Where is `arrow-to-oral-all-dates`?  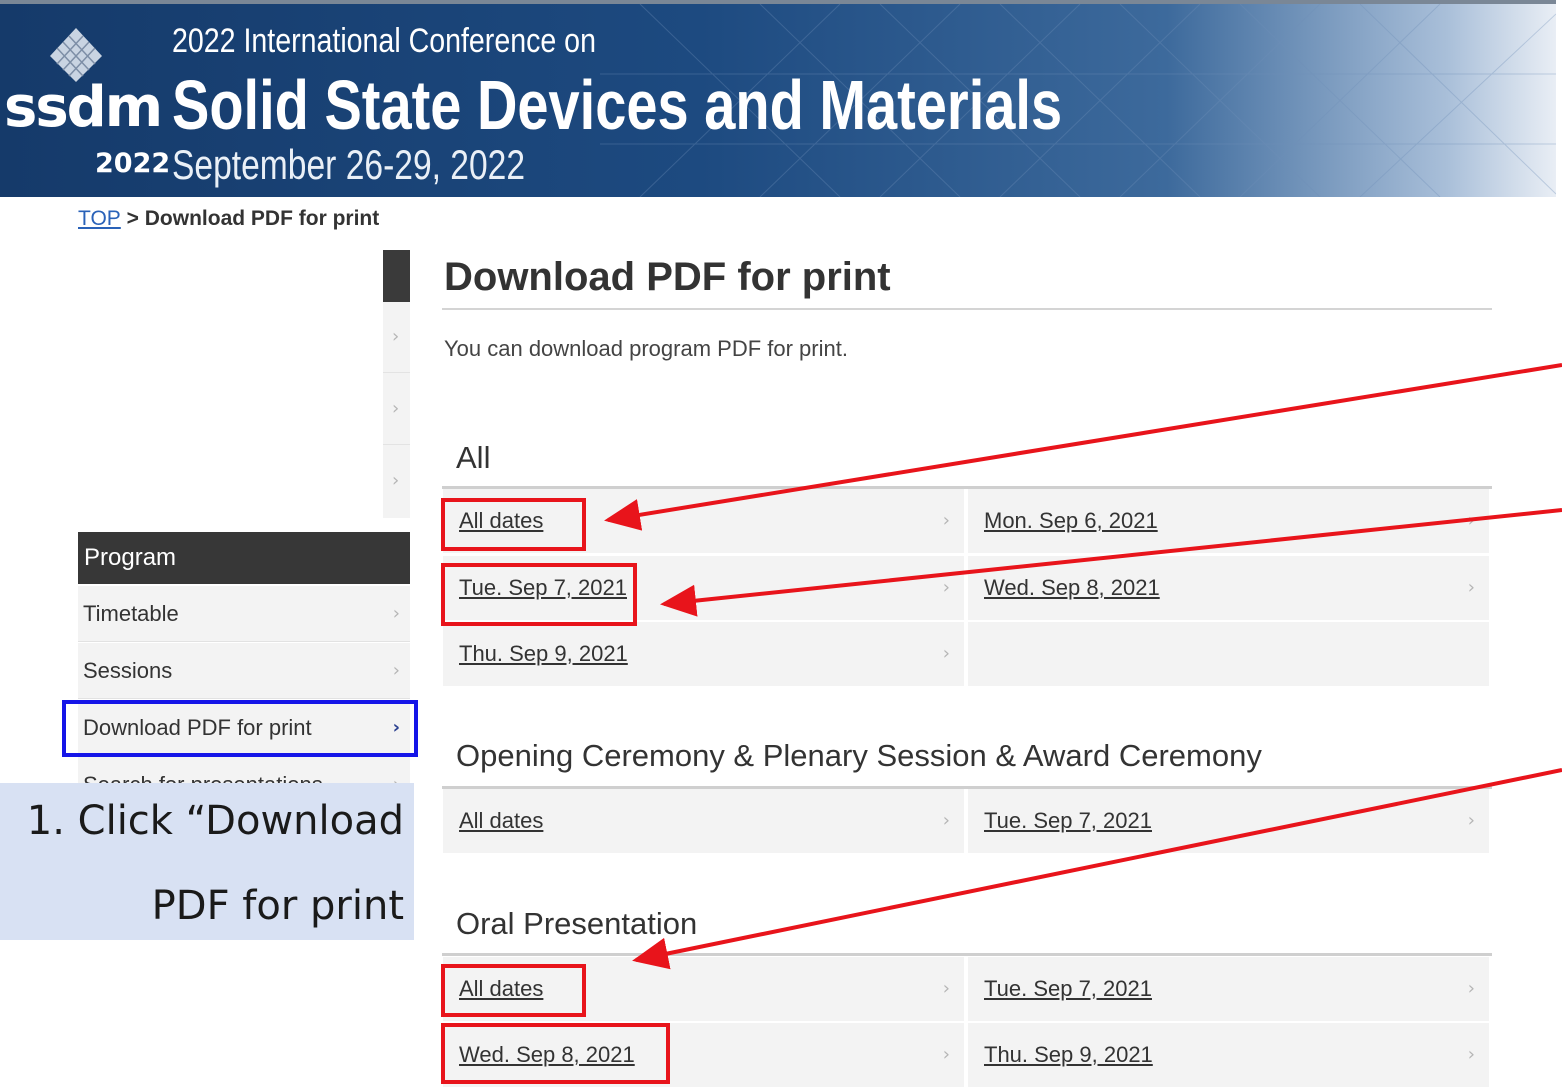 arrow-to-oral-all-dates is located at coordinates (1097, 869).